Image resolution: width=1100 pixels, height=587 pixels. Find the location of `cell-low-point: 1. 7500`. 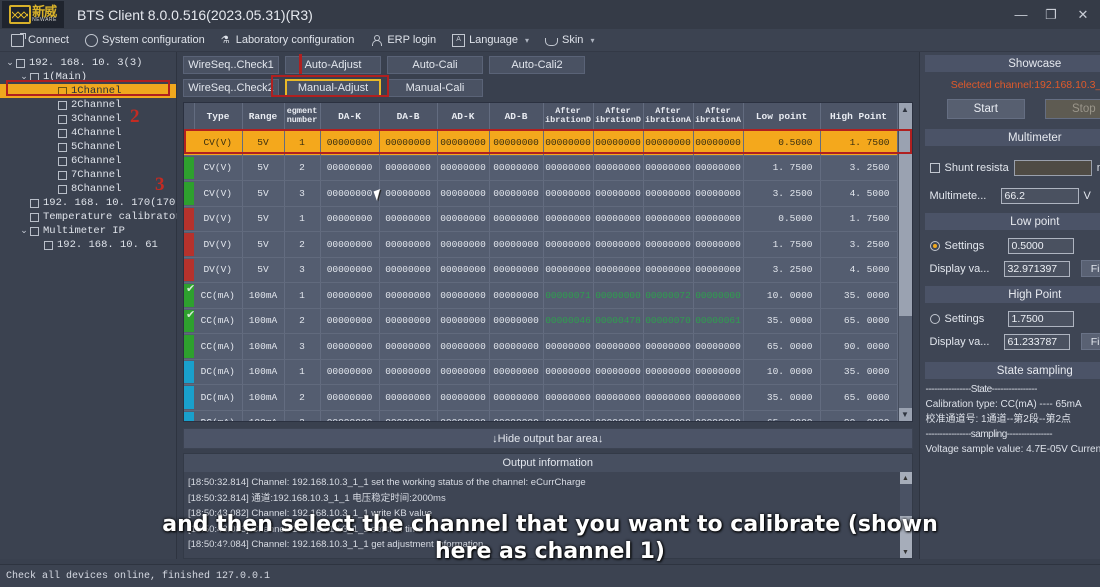

cell-low-point: 1. 7500 is located at coordinates (782, 244).